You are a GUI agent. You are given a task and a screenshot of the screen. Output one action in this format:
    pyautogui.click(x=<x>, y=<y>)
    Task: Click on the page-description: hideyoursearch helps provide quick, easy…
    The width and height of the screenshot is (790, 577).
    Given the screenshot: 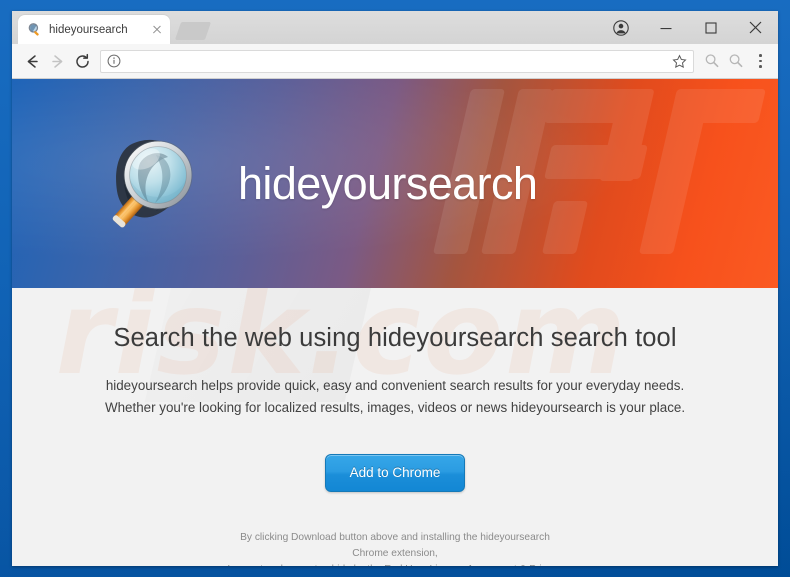 What is the action you would take?
    pyautogui.click(x=395, y=396)
    